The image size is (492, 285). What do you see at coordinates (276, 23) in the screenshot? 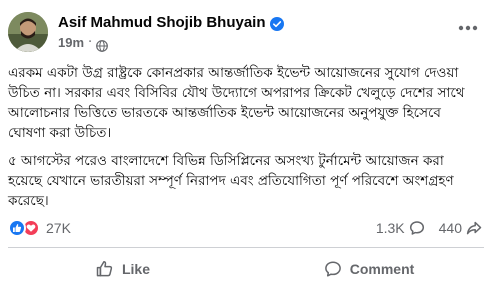
I see `verified-badge-icon` at bounding box center [276, 23].